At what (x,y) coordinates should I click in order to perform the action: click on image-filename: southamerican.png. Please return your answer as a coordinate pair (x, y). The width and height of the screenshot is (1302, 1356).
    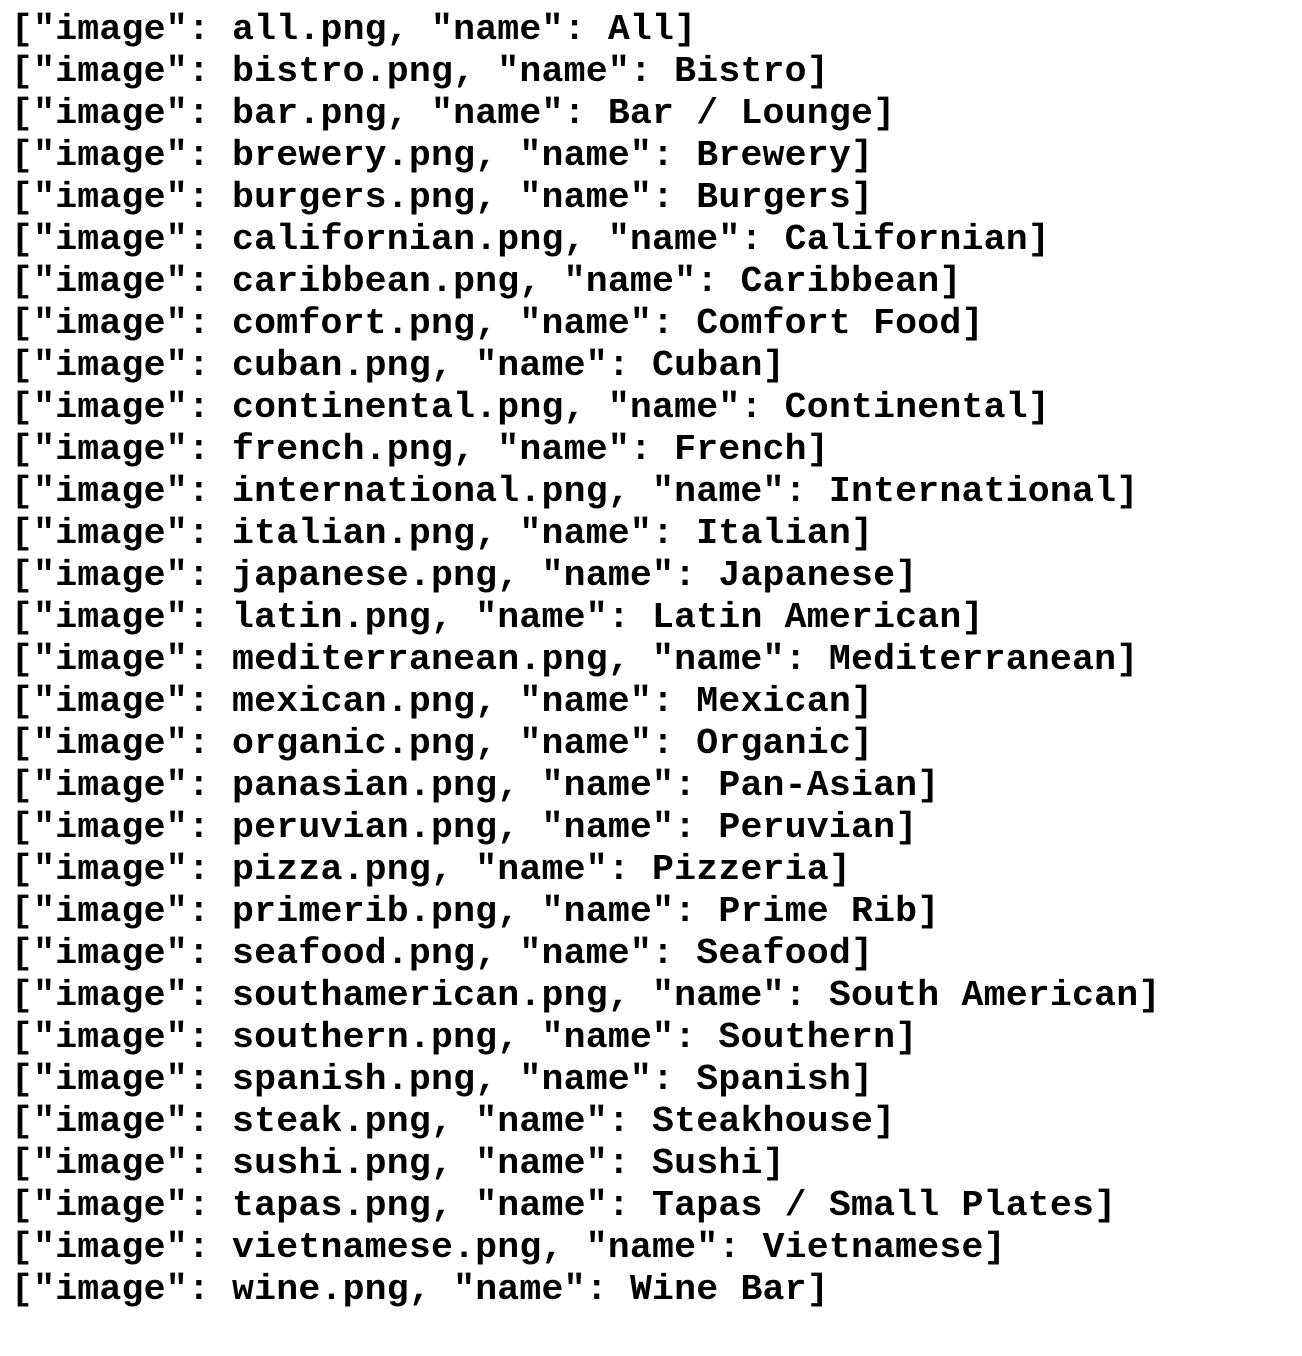
    Looking at the image, I should click on (420, 995).